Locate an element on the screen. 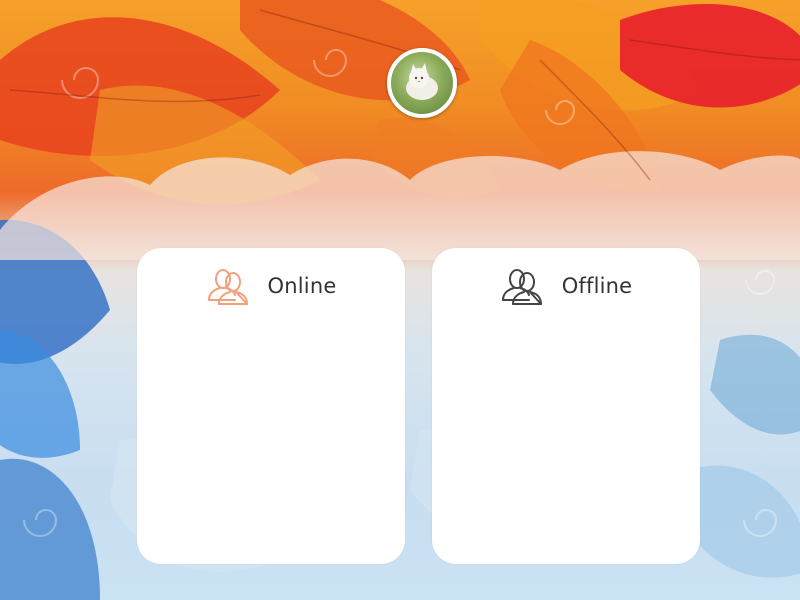  cat-avatar-icon is located at coordinates (422, 81).